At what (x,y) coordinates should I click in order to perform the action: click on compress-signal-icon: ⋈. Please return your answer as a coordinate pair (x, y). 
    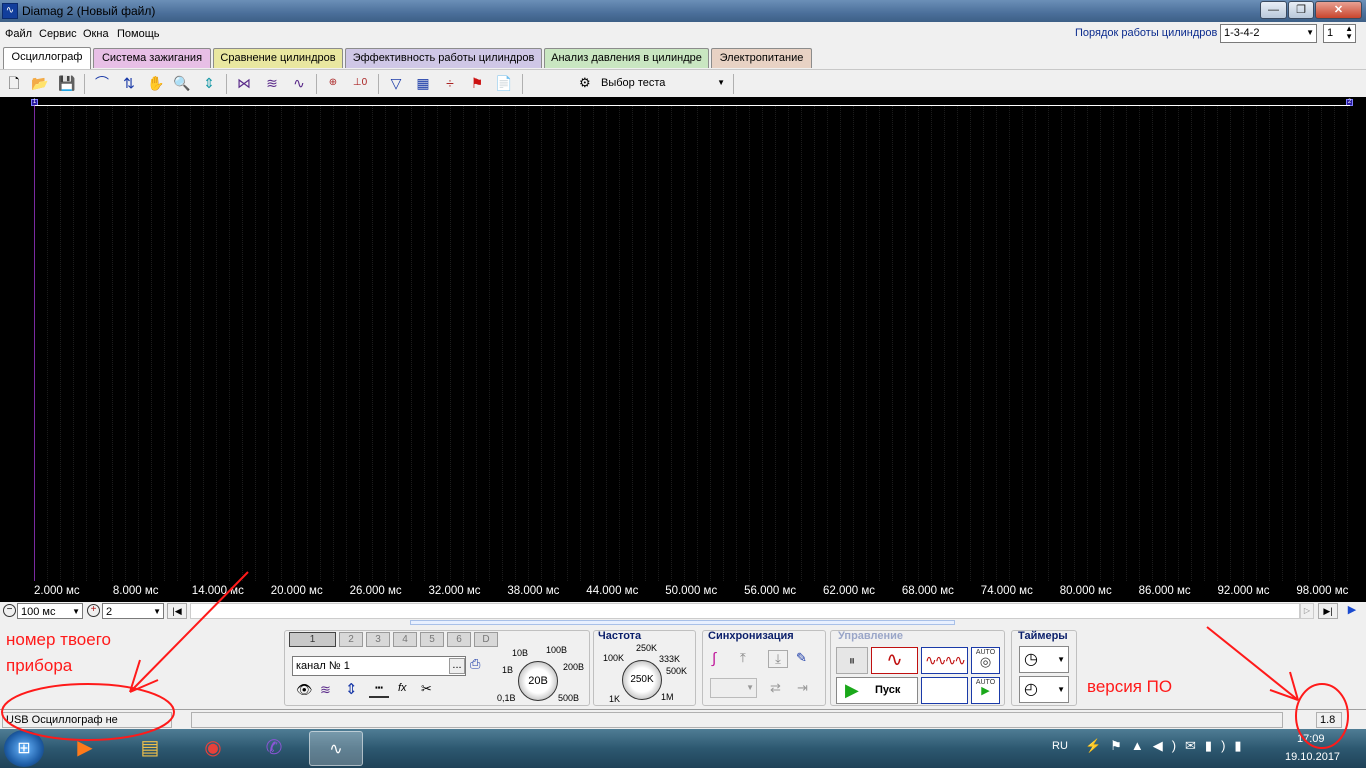
    Looking at the image, I should click on (244, 83).